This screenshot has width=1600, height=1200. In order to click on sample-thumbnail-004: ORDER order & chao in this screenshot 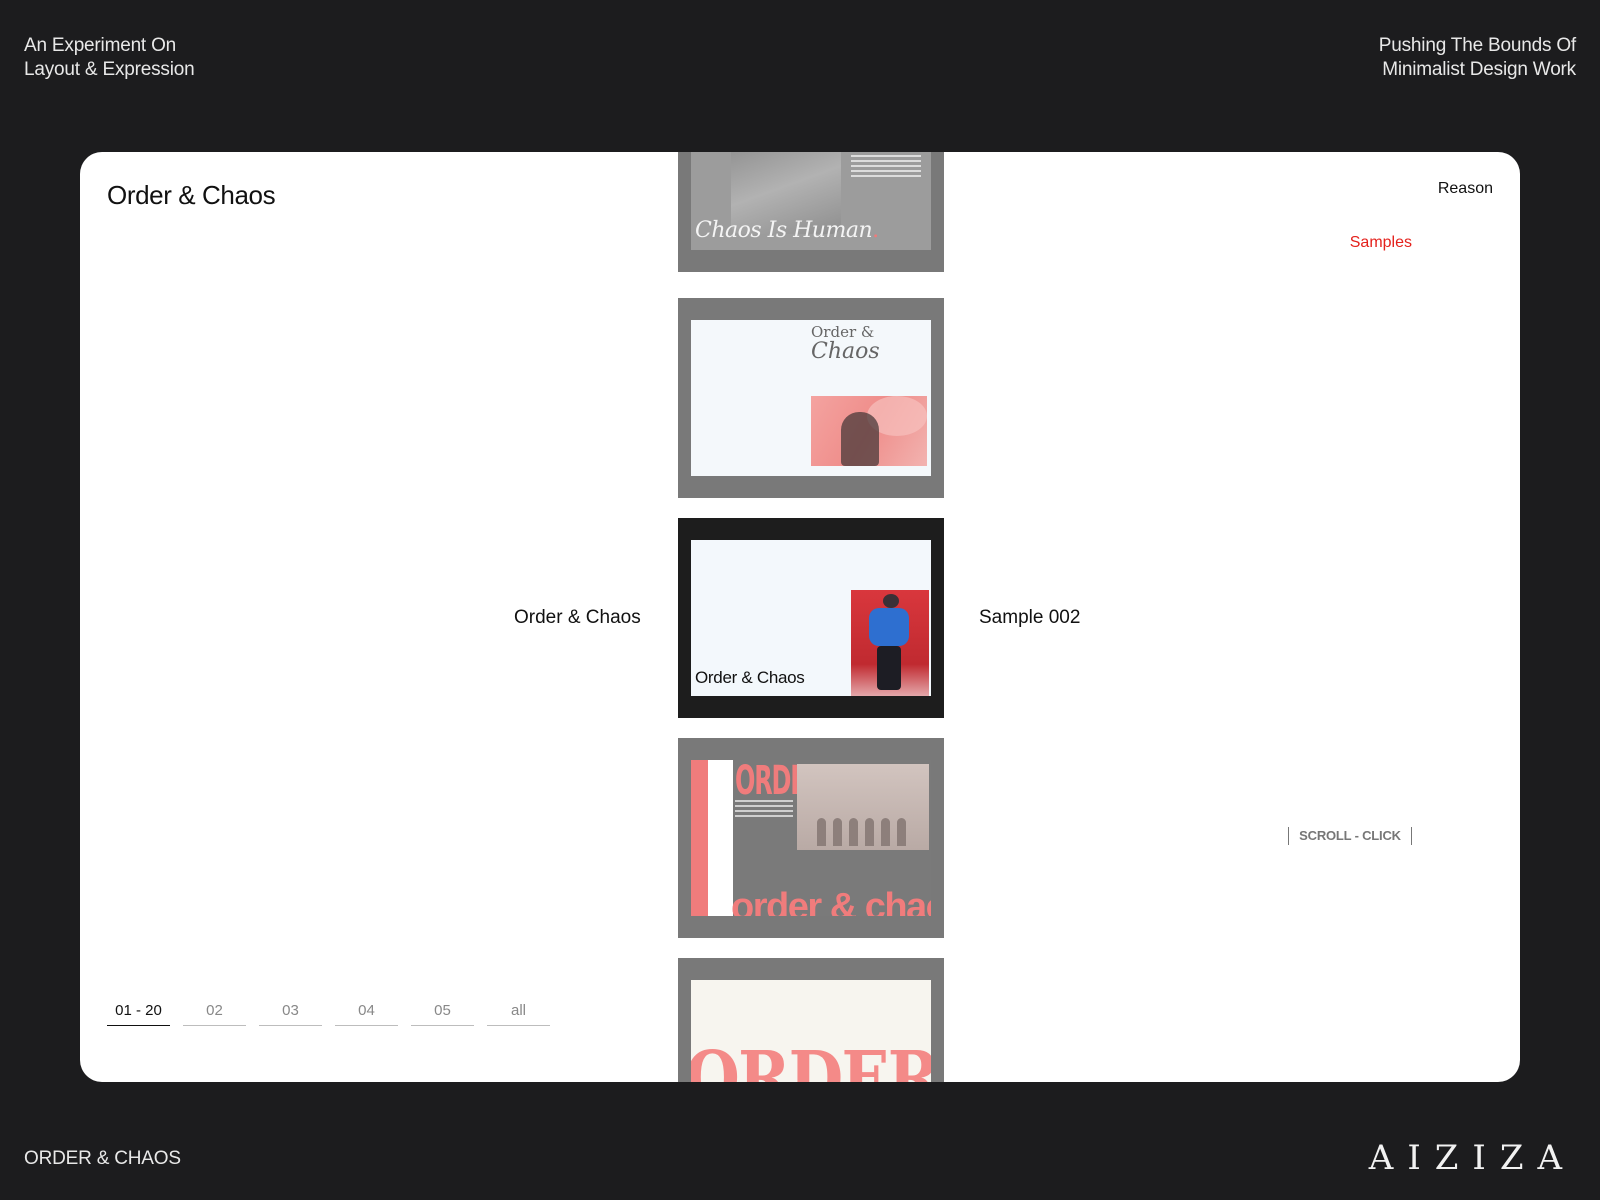, I will do `click(811, 838)`.